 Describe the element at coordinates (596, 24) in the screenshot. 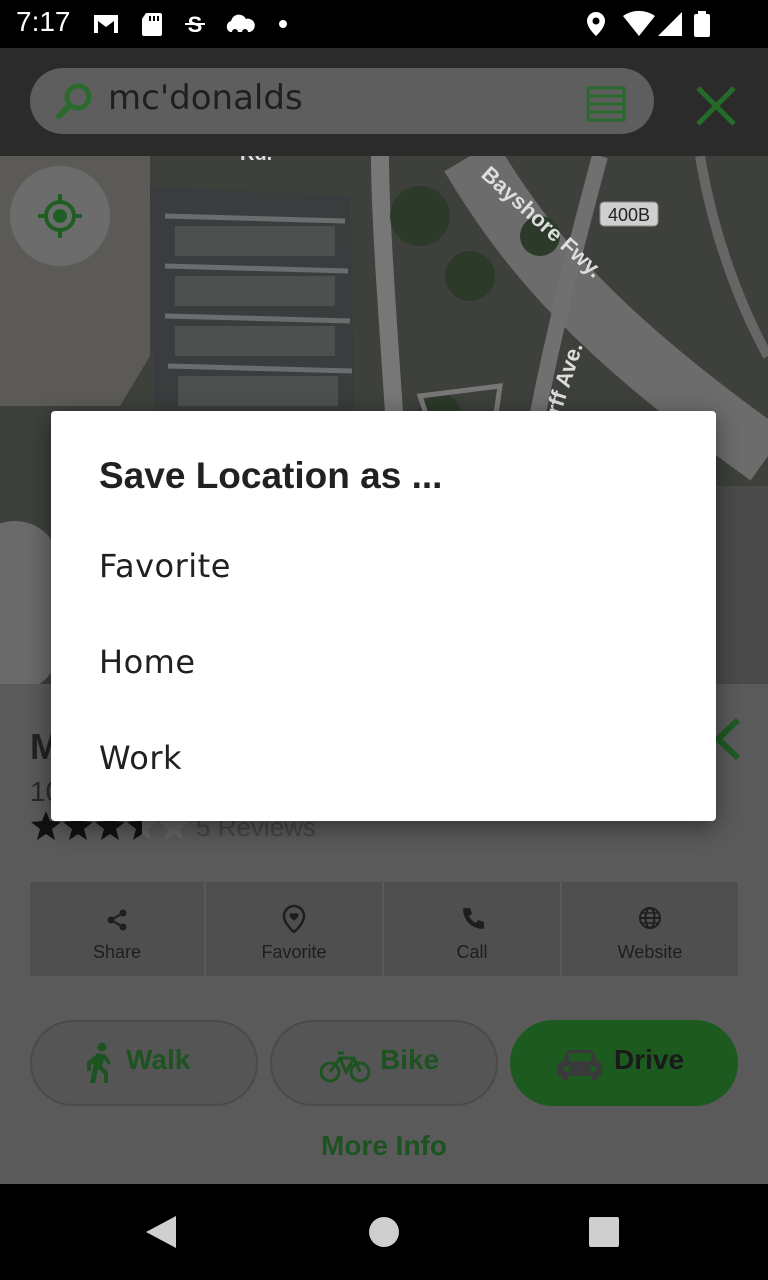

I see `location-icon` at that location.